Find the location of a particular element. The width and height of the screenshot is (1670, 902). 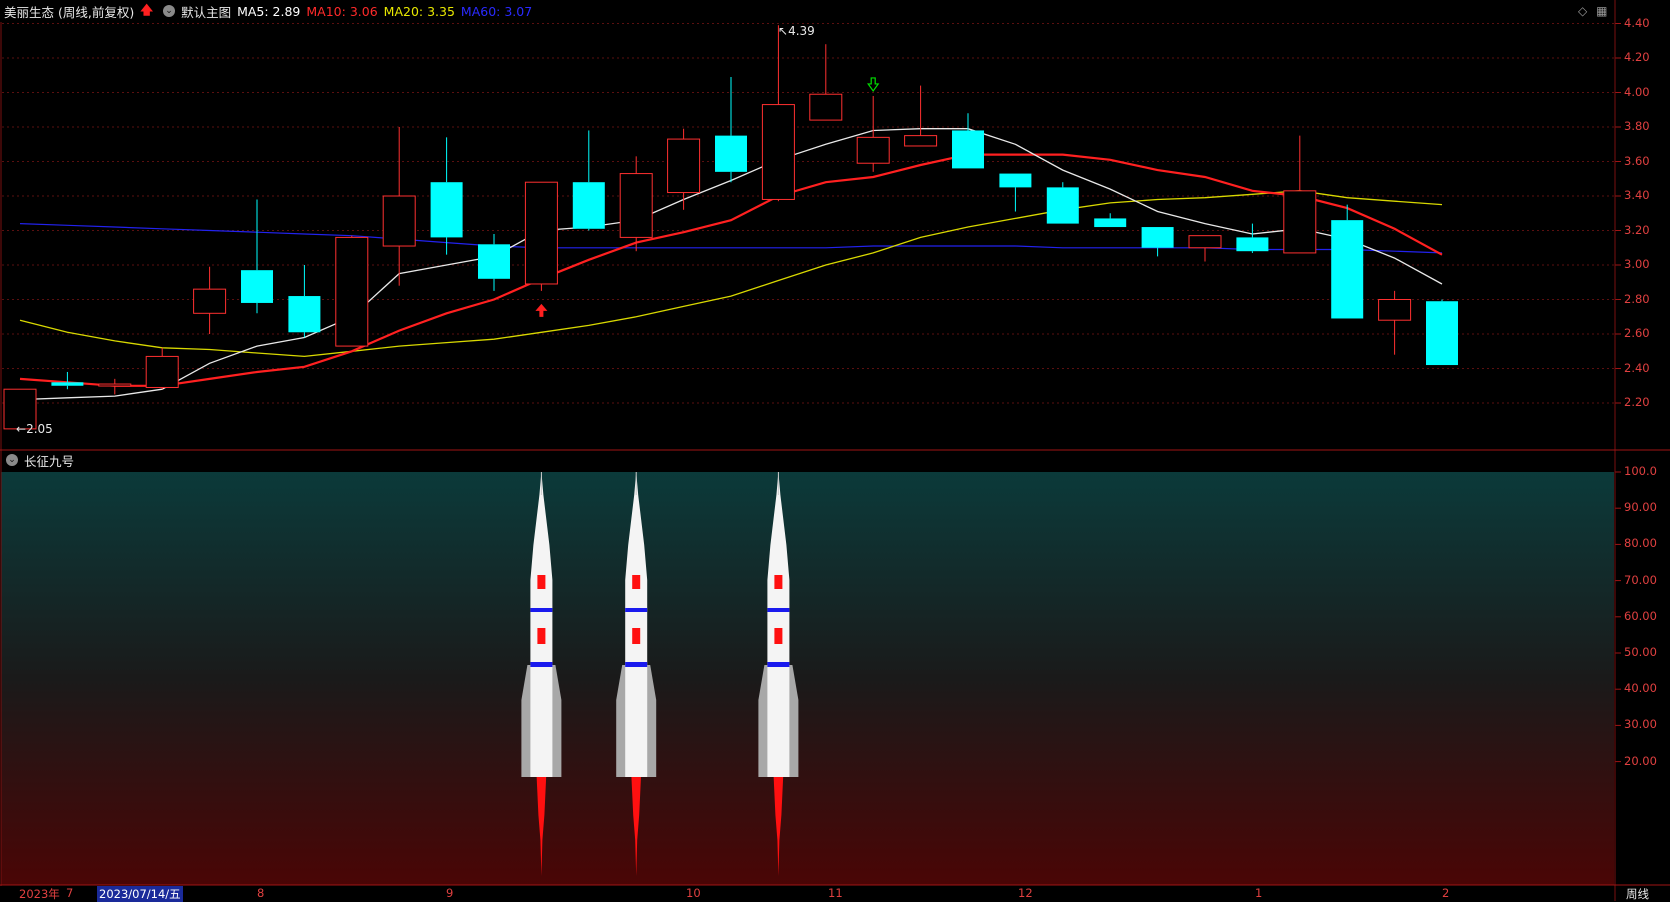

sell-arrow-icon is located at coordinates (873, 84).